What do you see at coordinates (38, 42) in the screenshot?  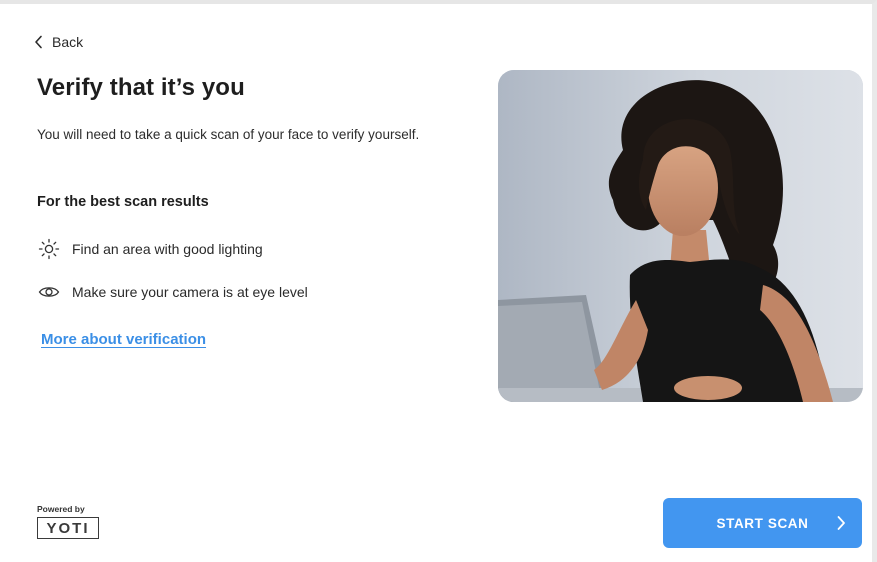 I see `chevron-left-icon` at bounding box center [38, 42].